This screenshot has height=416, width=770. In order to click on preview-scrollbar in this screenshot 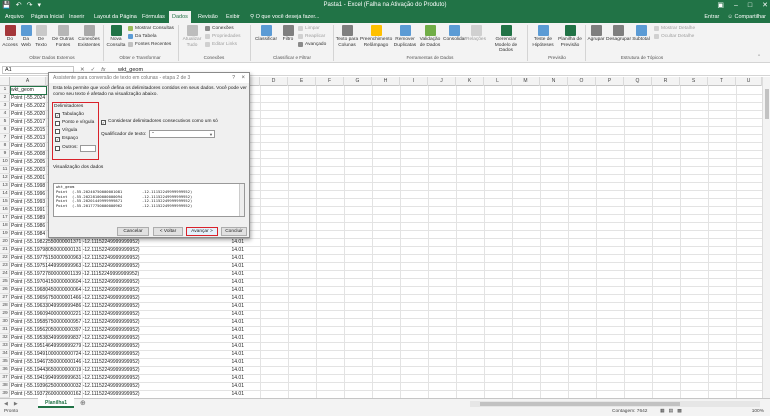, I will do `click(241, 200)`.